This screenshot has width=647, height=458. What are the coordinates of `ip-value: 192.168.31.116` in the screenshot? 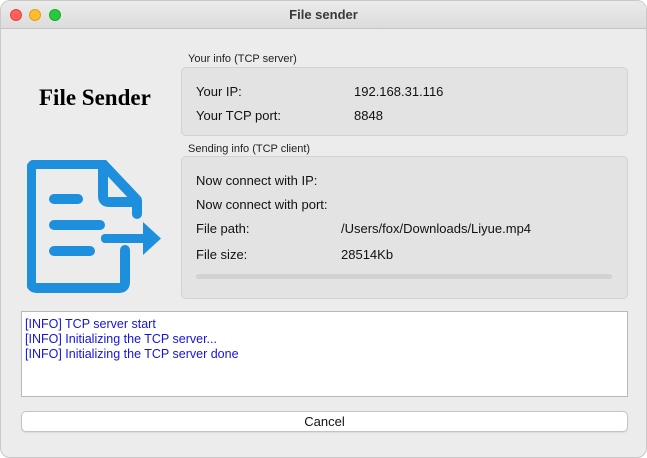 It's located at (399, 91).